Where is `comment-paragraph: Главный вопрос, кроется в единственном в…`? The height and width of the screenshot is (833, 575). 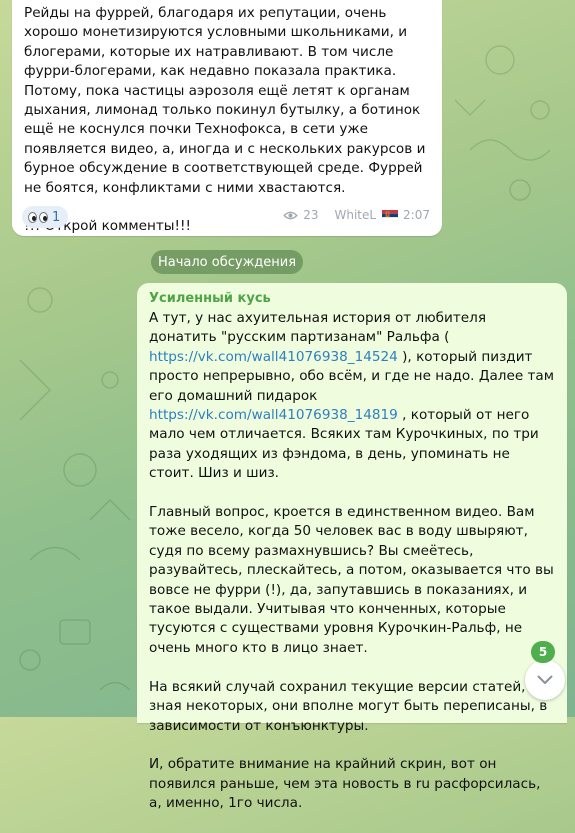
comment-paragraph: Главный вопрос, кроется в единственном в… is located at coordinates (352, 580).